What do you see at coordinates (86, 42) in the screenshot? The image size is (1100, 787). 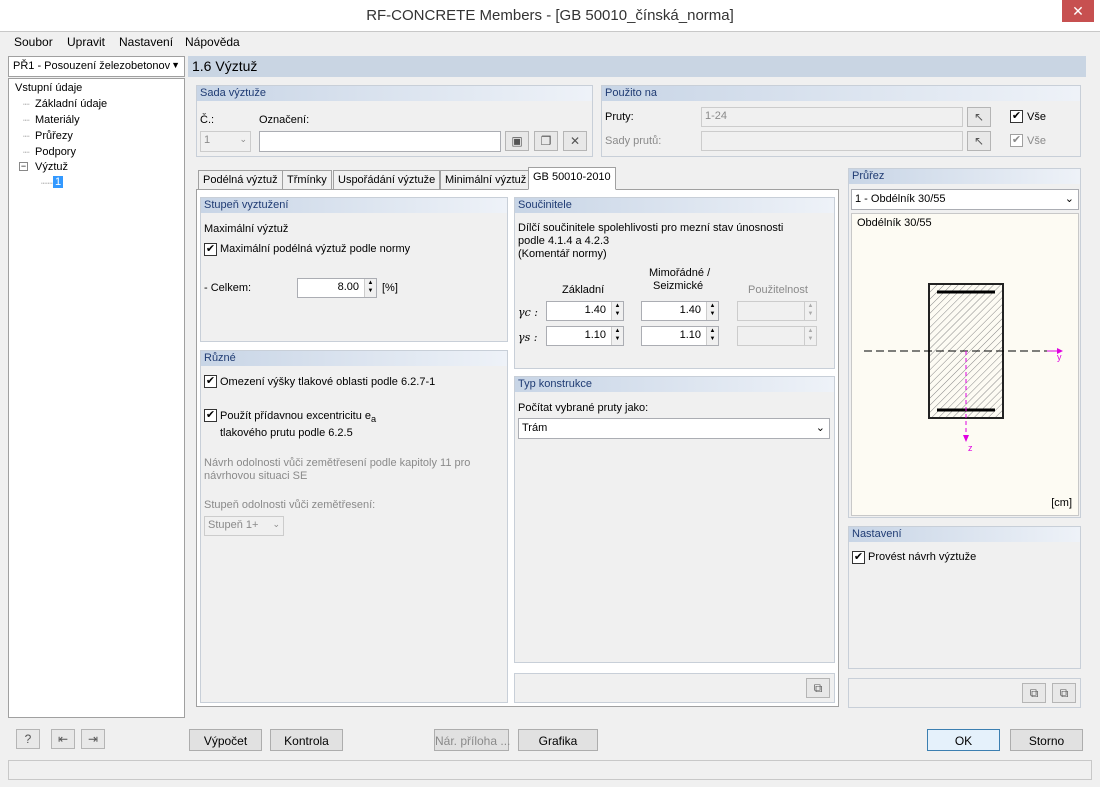 I see `menu-upravit: Upravit` at bounding box center [86, 42].